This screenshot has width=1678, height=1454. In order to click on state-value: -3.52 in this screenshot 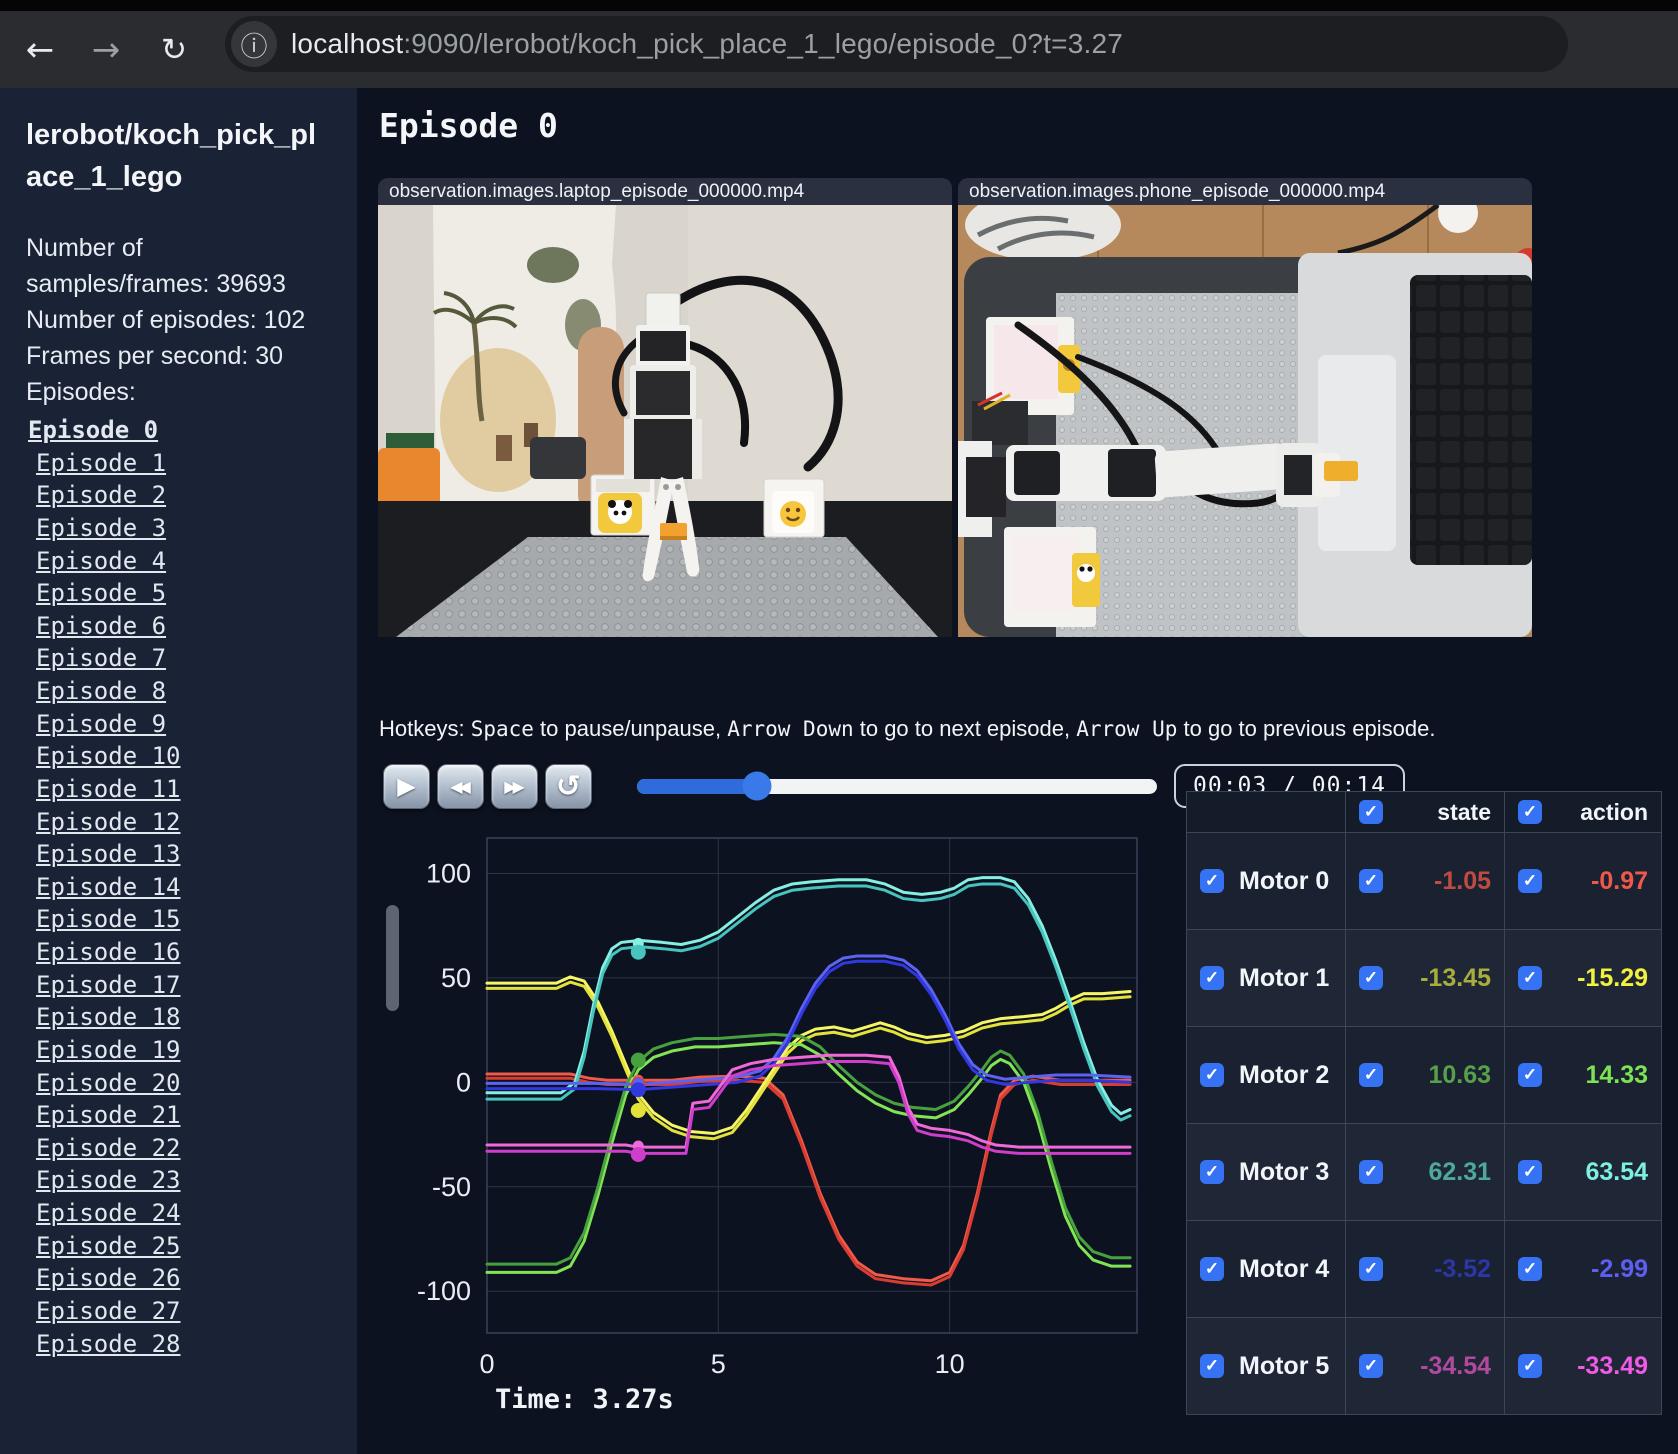, I will do `click(1462, 1268)`.